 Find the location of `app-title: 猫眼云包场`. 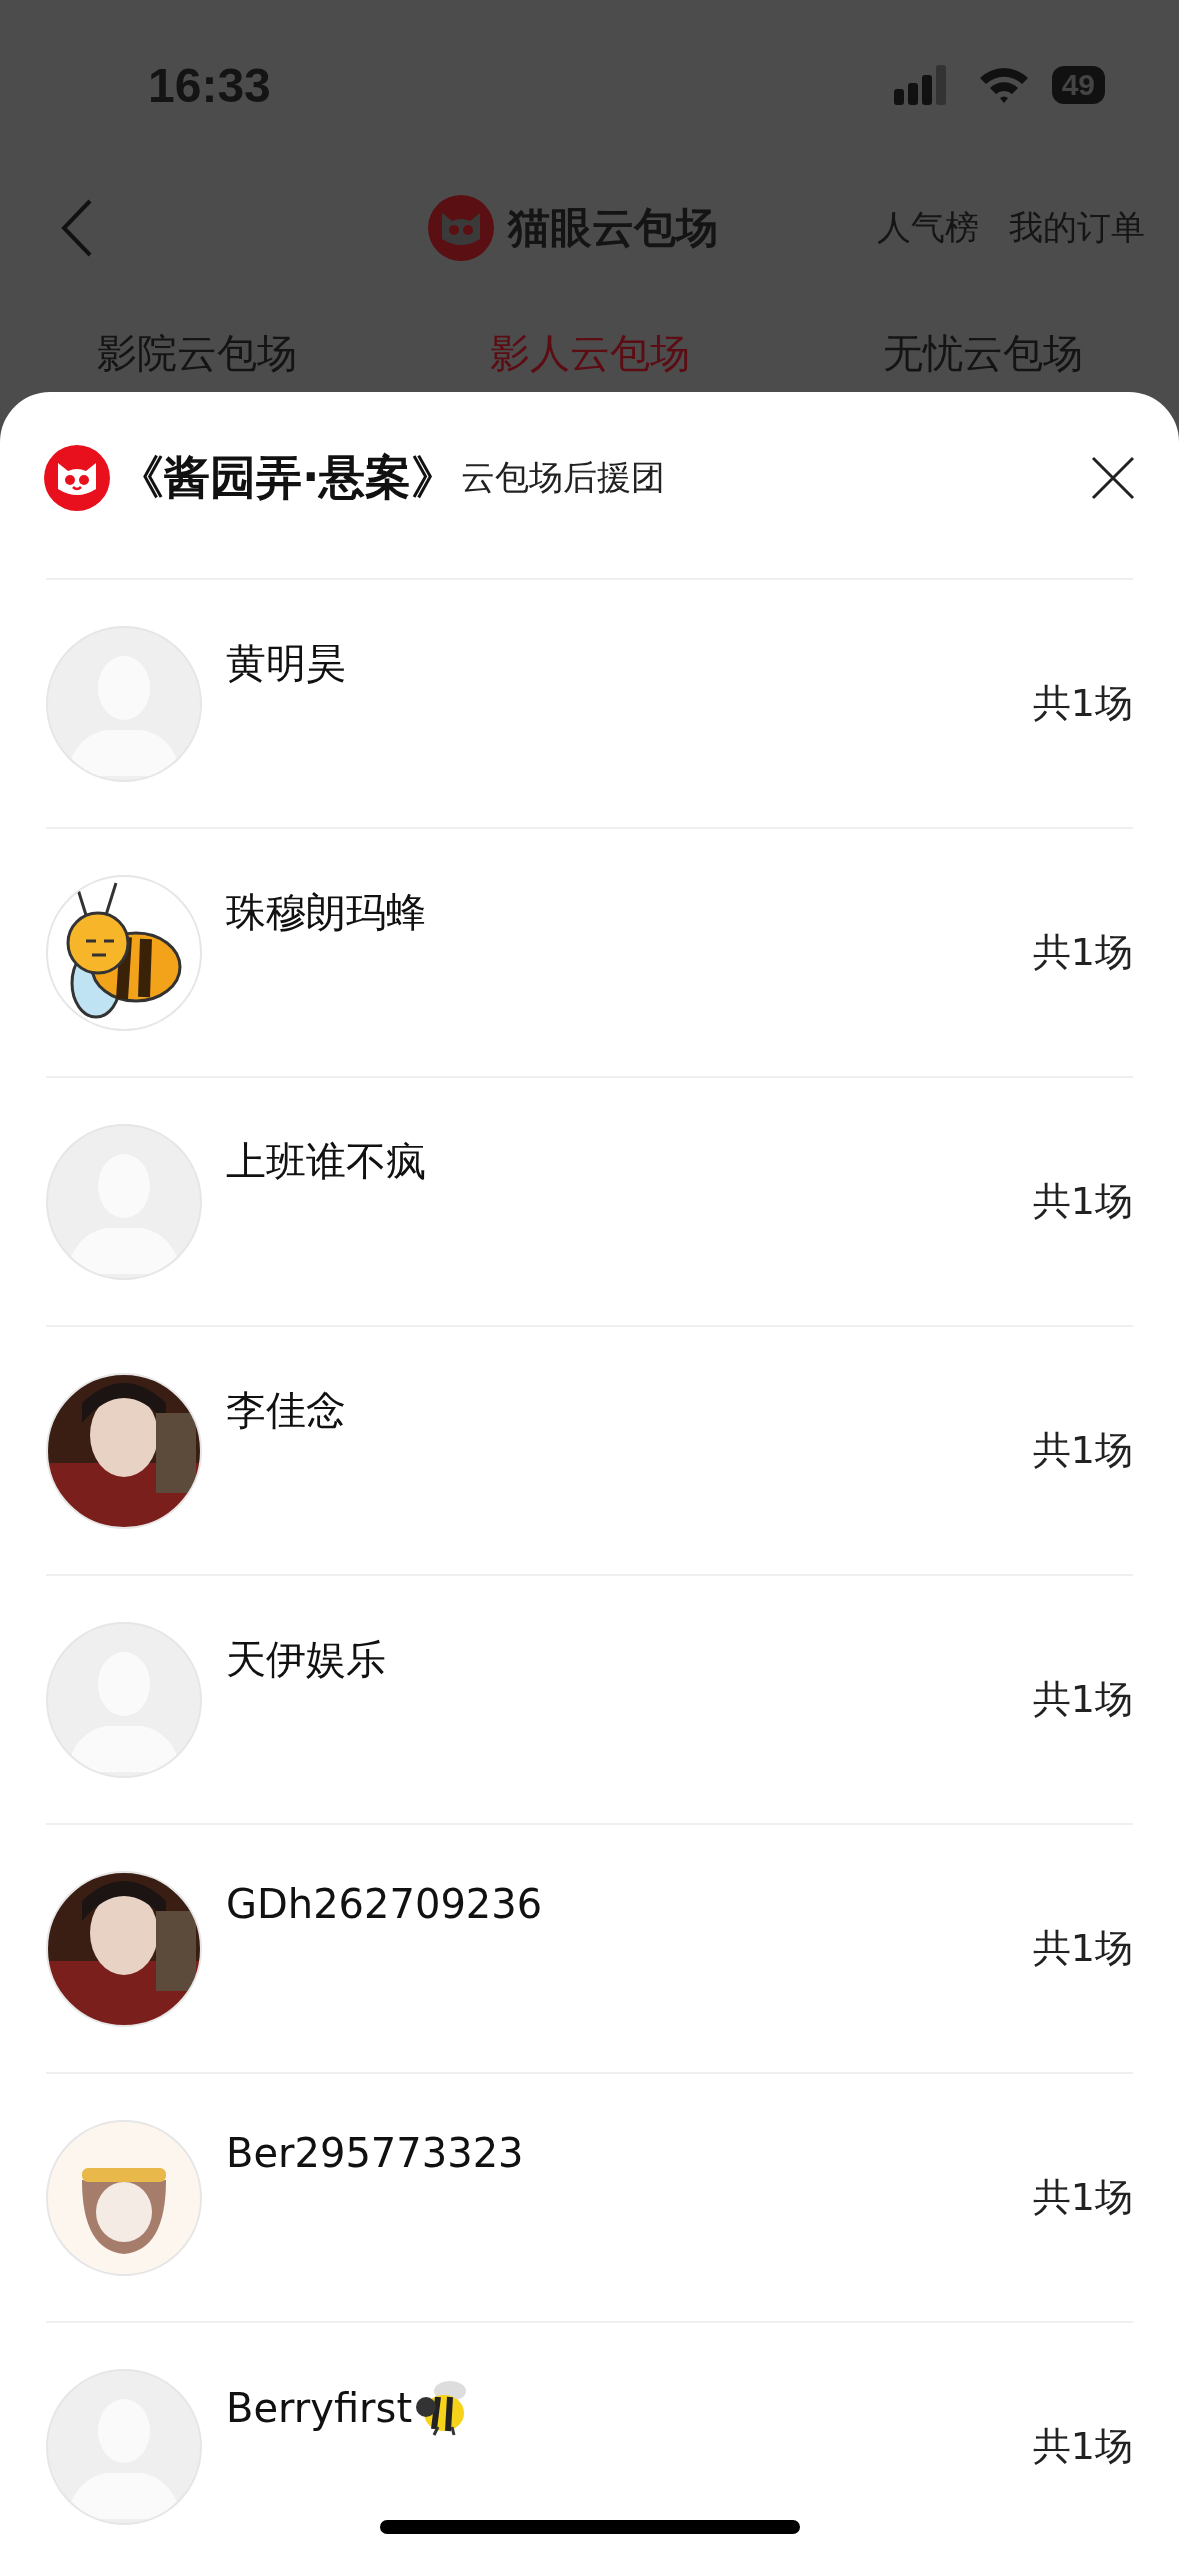

app-title: 猫眼云包场 is located at coordinates (613, 228).